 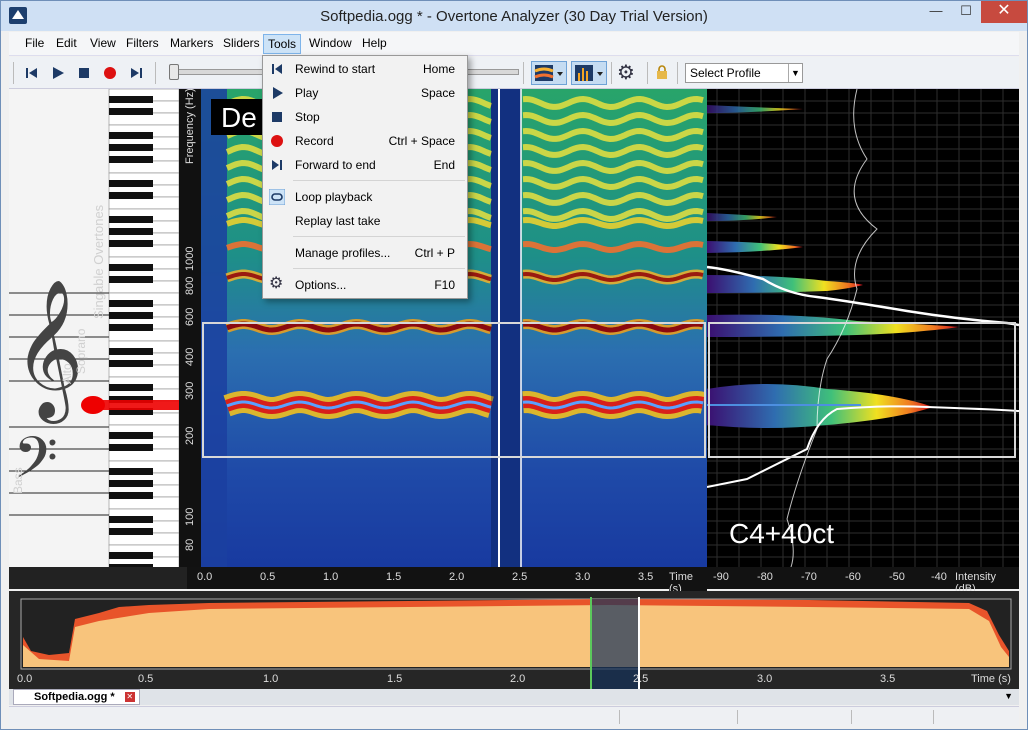 What do you see at coordinates (725, 73) in the screenshot?
I see `profile-select-value: Select Profile` at bounding box center [725, 73].